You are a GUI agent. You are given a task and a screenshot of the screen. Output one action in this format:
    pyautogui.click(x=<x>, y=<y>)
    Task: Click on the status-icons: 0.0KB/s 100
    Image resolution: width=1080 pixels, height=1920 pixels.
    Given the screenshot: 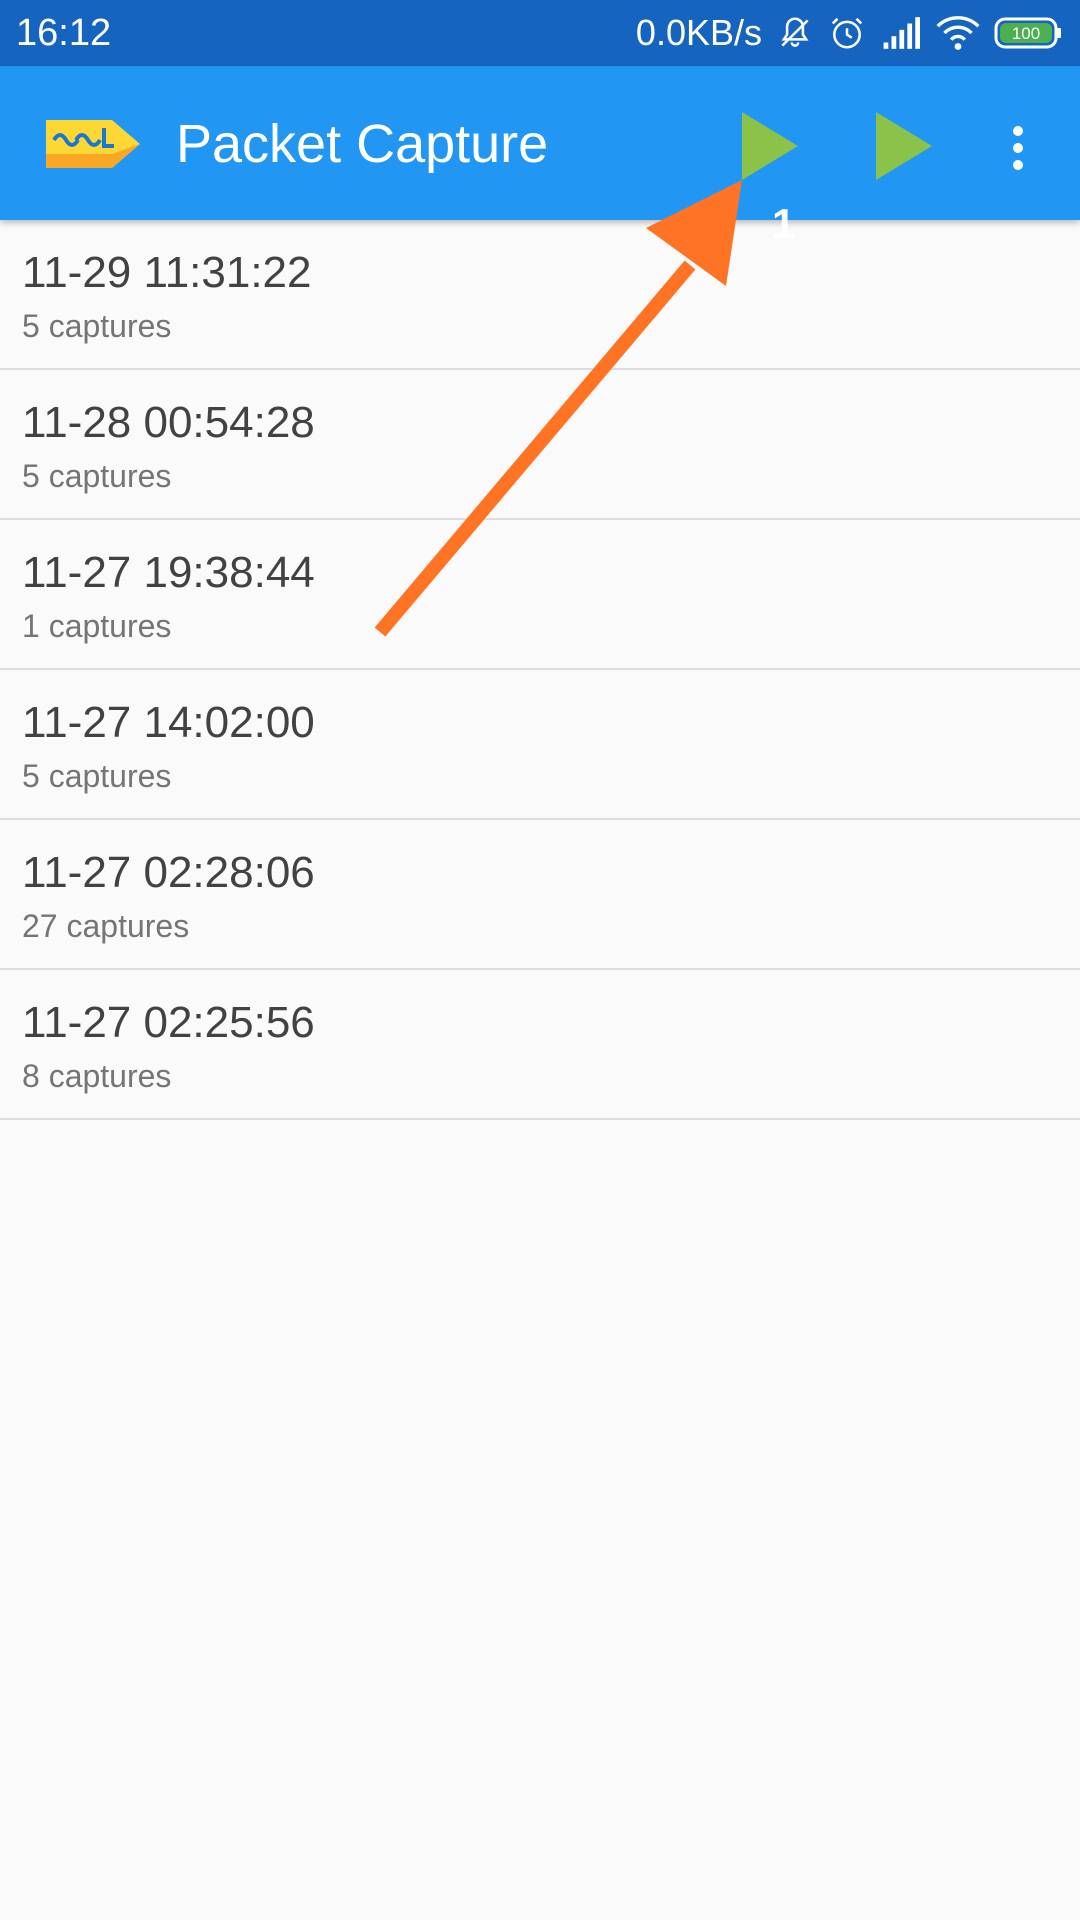 What is the action you would take?
    pyautogui.click(x=850, y=33)
    